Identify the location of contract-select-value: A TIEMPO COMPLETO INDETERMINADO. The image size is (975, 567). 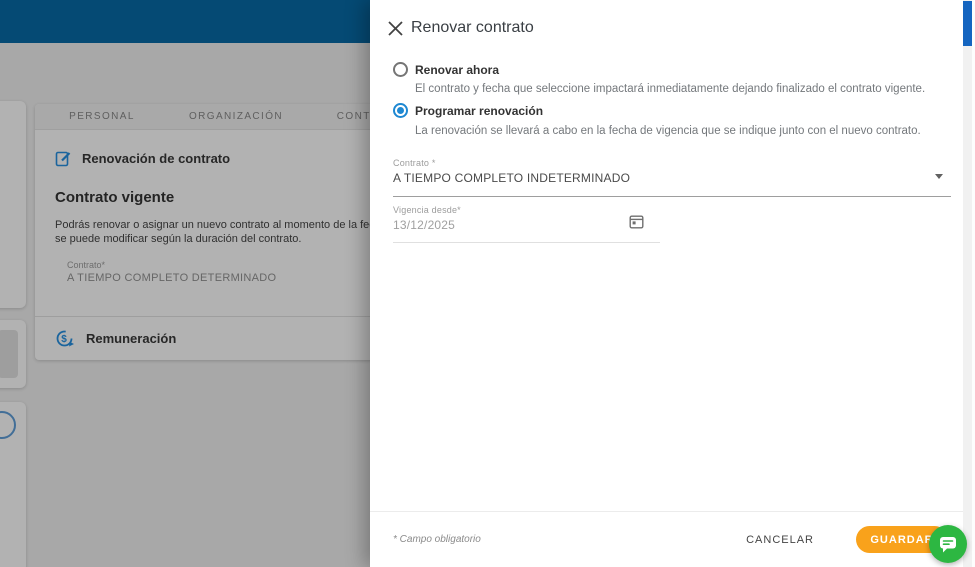
(512, 178).